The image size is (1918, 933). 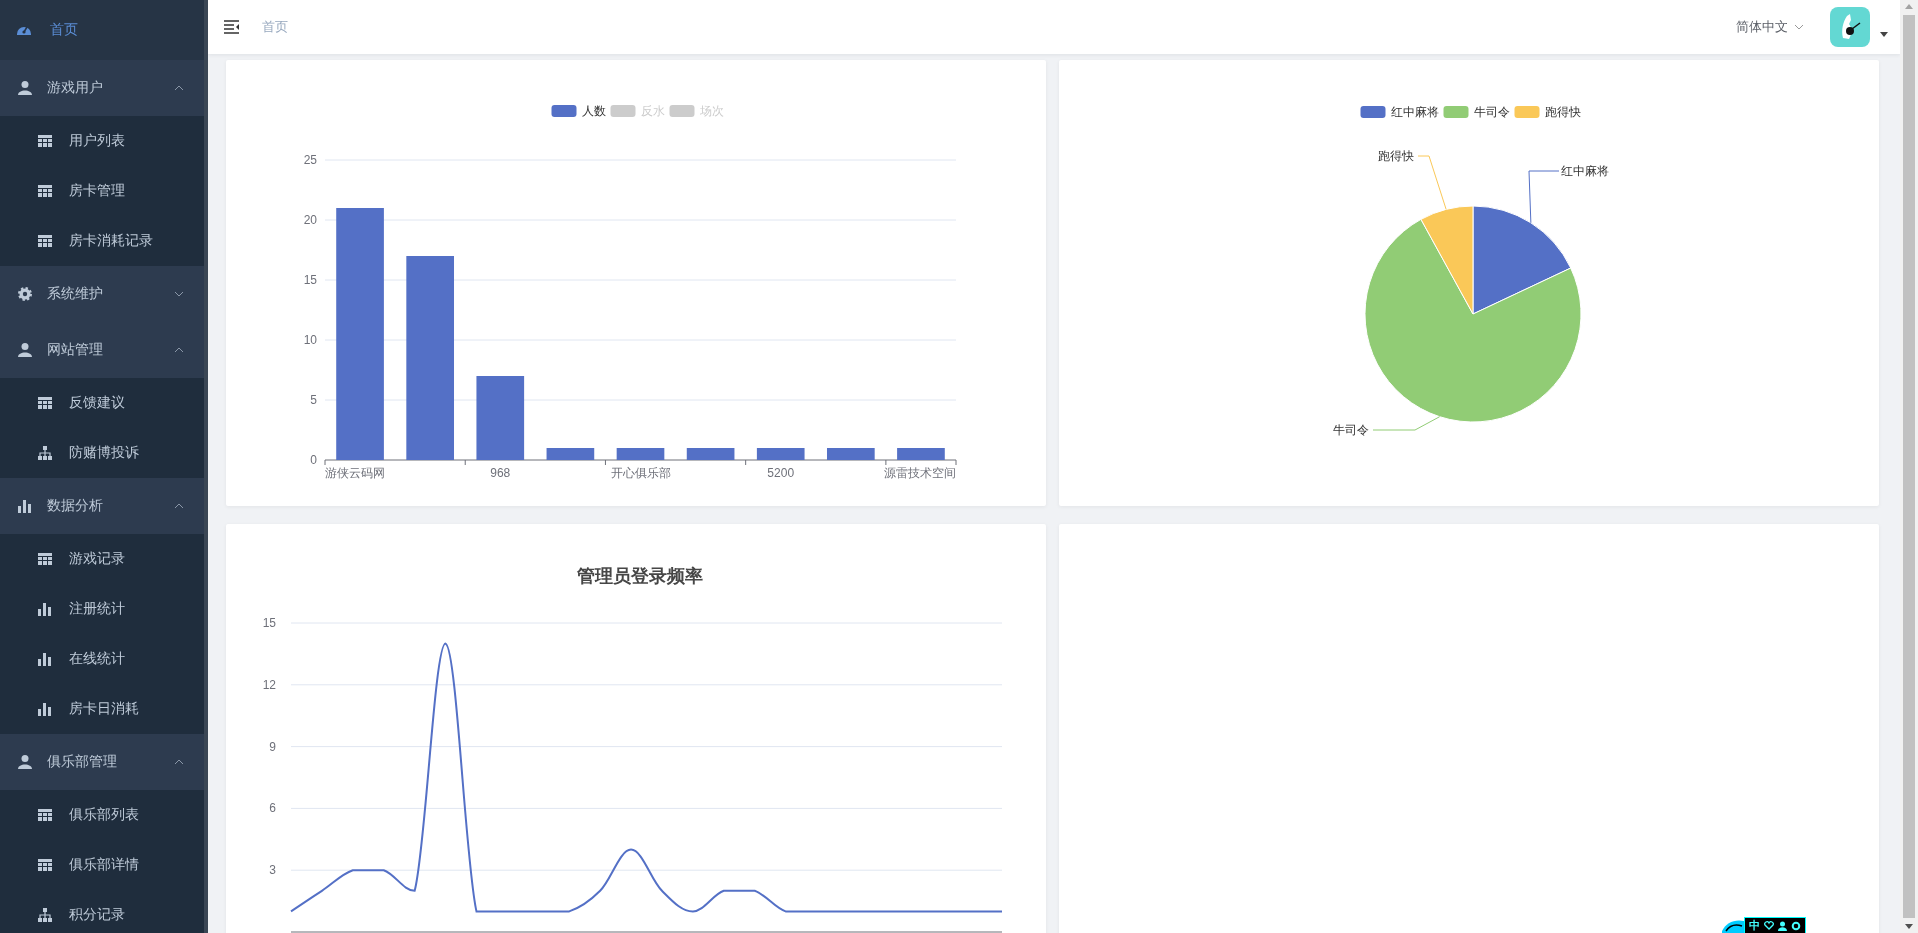 What do you see at coordinates (1585, 171) in the screenshot?
I see `slice-label: 红中麻将` at bounding box center [1585, 171].